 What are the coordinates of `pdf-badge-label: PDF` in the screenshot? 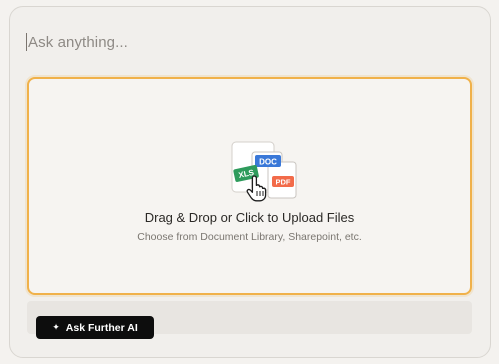 It's located at (283, 182).